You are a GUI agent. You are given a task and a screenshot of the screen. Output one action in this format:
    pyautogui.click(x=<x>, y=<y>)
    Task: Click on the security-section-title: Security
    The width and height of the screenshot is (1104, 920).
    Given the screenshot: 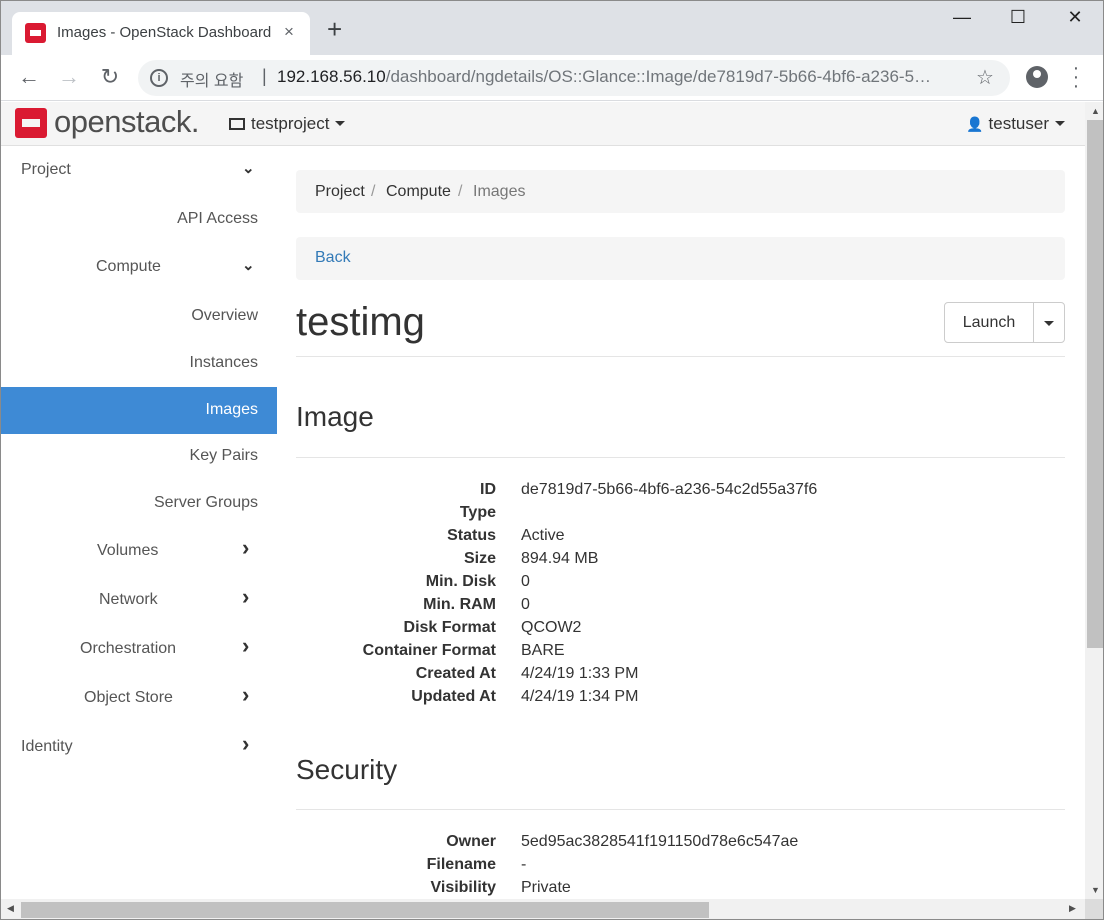 What is the action you would take?
    pyautogui.click(x=347, y=769)
    